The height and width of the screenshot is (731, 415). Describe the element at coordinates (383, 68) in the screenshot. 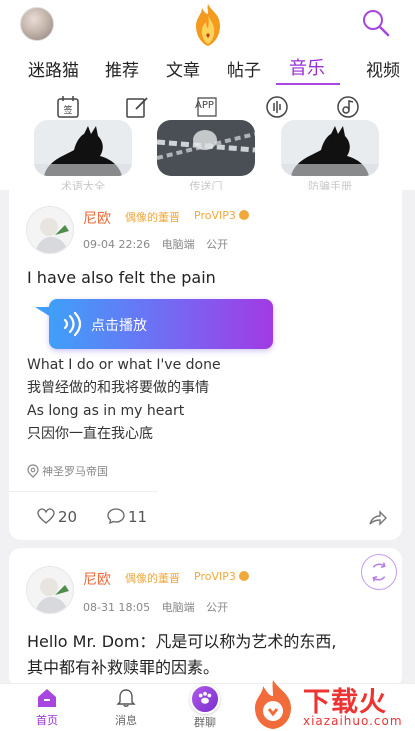

I see `tab-video: 视频` at that location.